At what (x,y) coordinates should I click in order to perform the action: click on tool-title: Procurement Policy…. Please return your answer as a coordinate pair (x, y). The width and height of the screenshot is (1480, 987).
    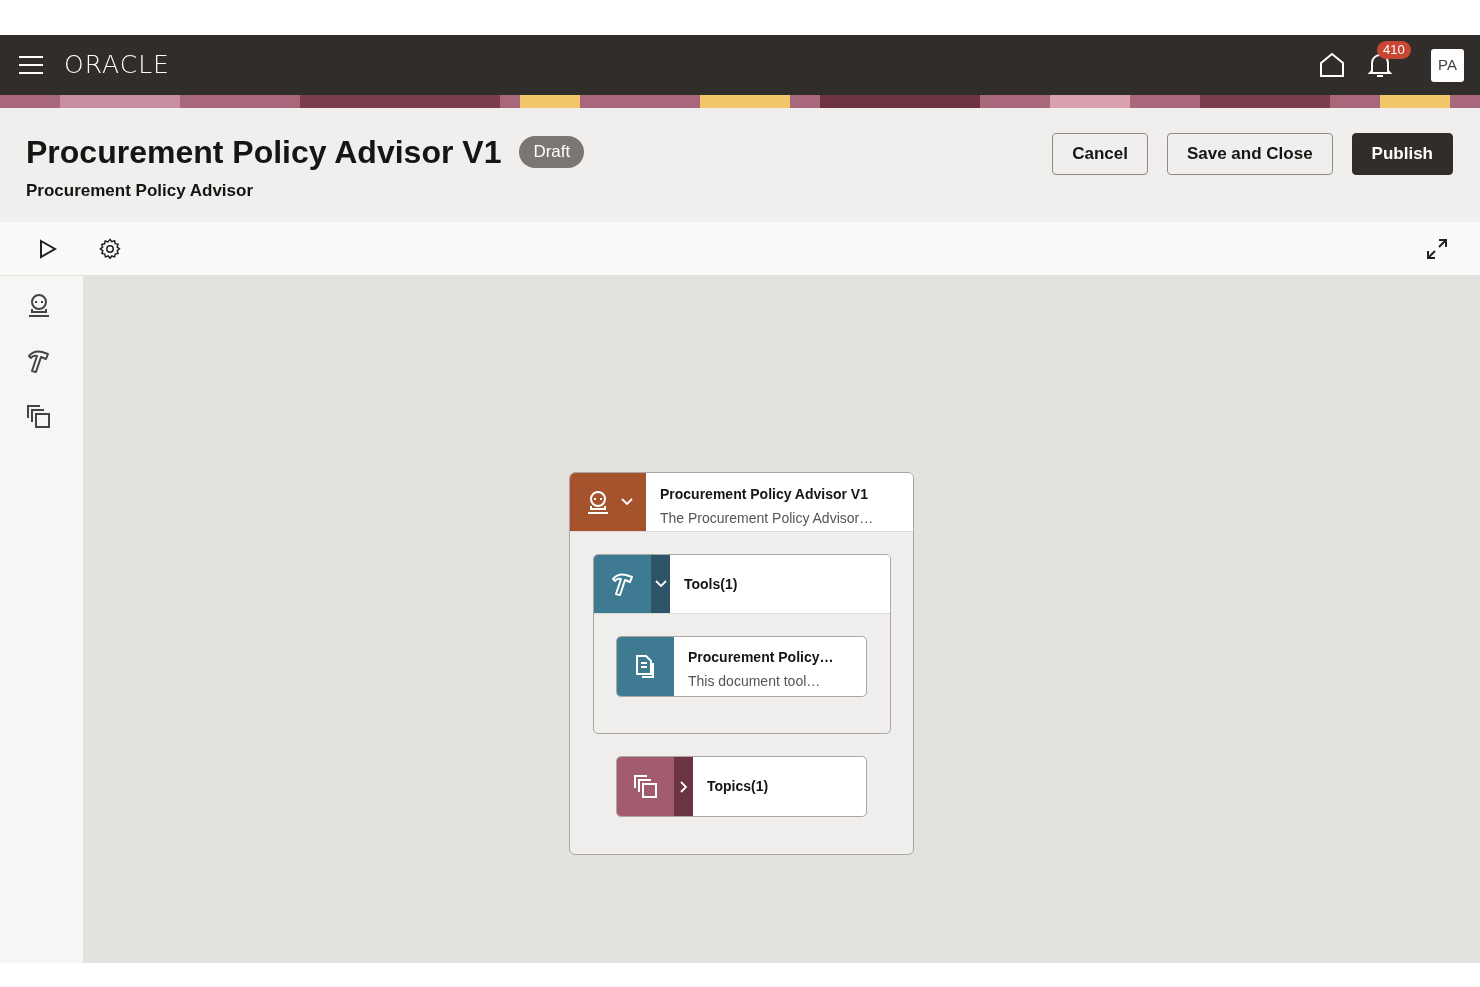
    Looking at the image, I should click on (761, 657).